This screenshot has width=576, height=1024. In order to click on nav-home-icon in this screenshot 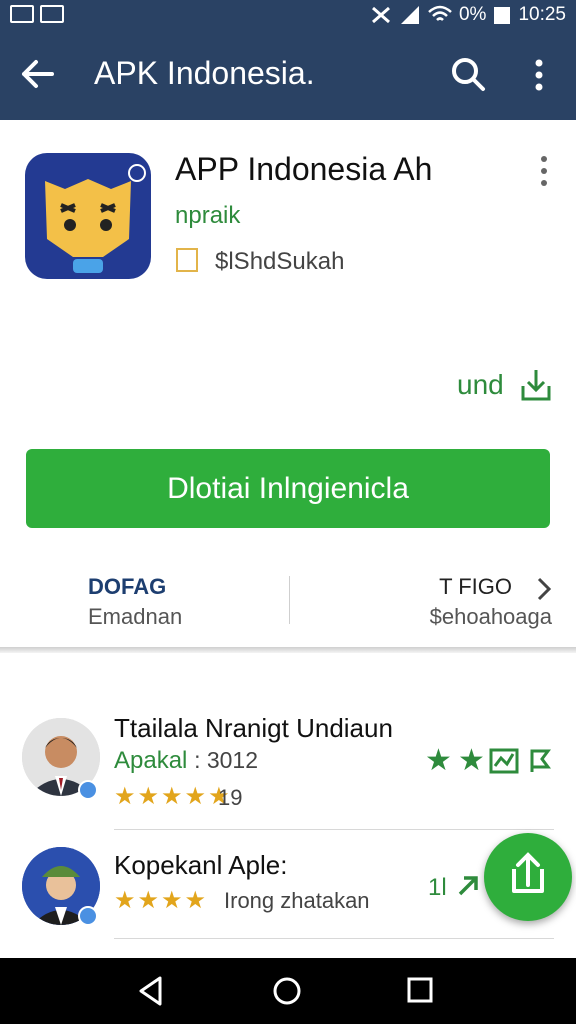, I will do `click(287, 991)`.